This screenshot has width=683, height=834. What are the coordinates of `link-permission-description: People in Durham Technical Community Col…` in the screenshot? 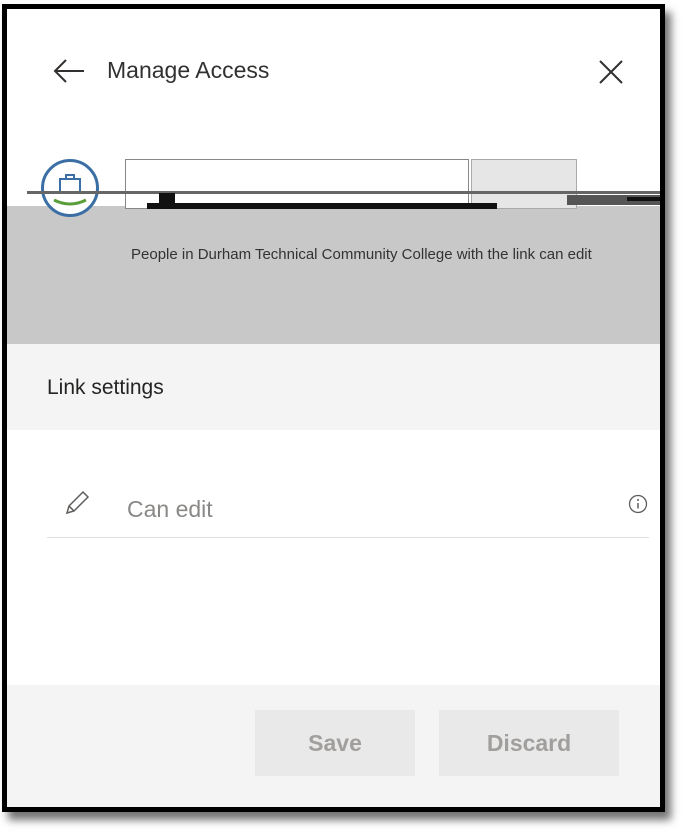 It's located at (361, 254).